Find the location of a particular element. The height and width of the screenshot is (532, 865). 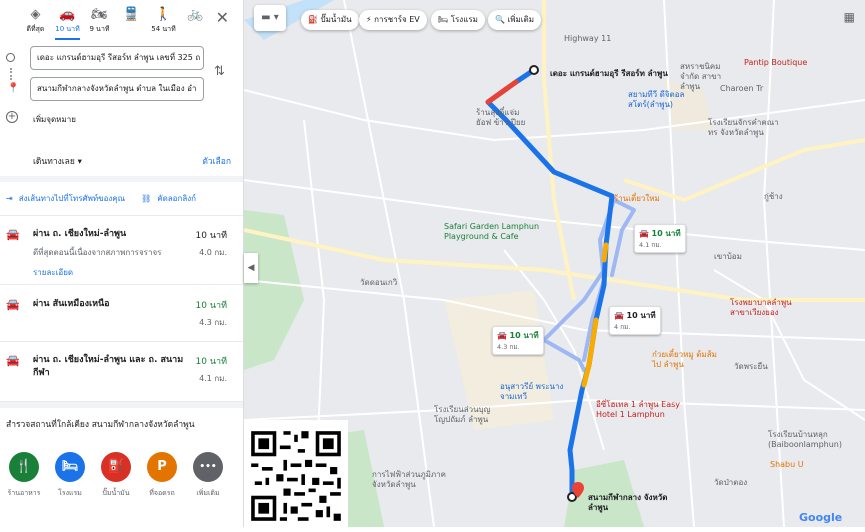

place-label: กู่ช้าง is located at coordinates (773, 197).